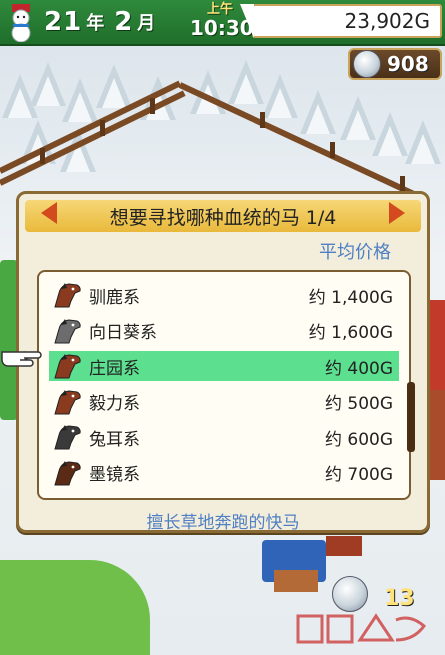 This screenshot has height=655, width=445. Describe the element at coordinates (350, 594) in the screenshot. I see `stopwatch-icon` at that location.